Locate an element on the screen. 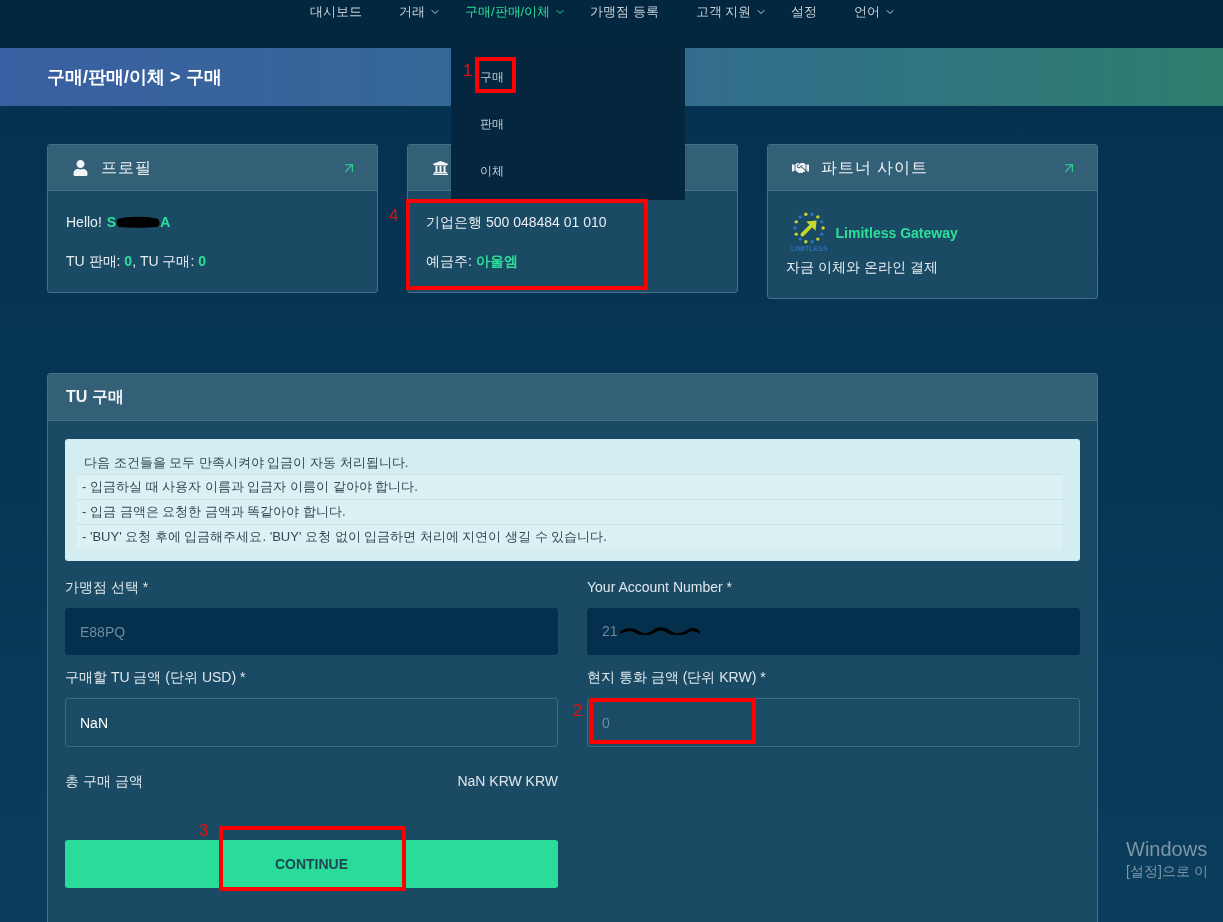 The width and height of the screenshot is (1223, 922). notice-text: 다음 조건들을 모두 만족시켜야 입금이 자동 처리됩니다. is located at coordinates (246, 463).